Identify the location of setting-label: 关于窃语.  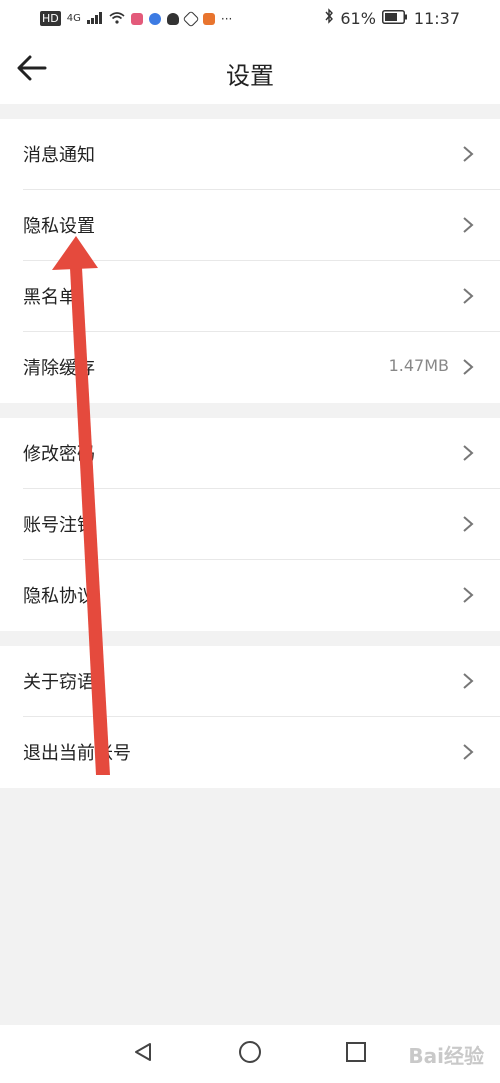
(59, 682).